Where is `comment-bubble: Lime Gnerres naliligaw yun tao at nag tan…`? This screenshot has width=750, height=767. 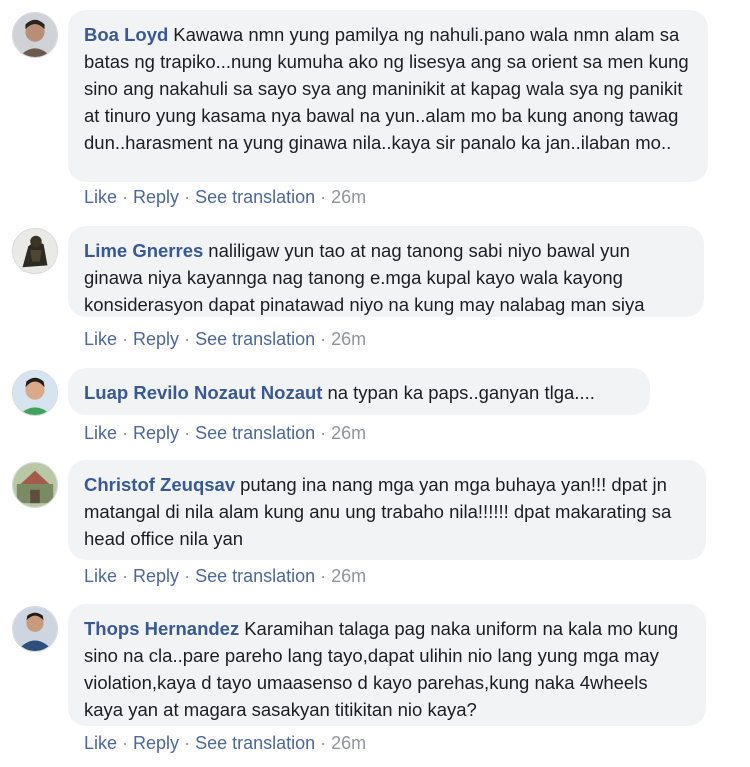 comment-bubble: Lime Gnerres naliligaw yun tao at nag tan… is located at coordinates (386, 271).